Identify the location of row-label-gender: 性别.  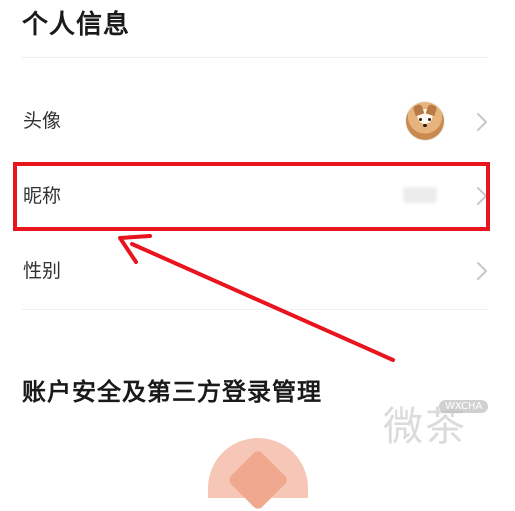
(42, 271).